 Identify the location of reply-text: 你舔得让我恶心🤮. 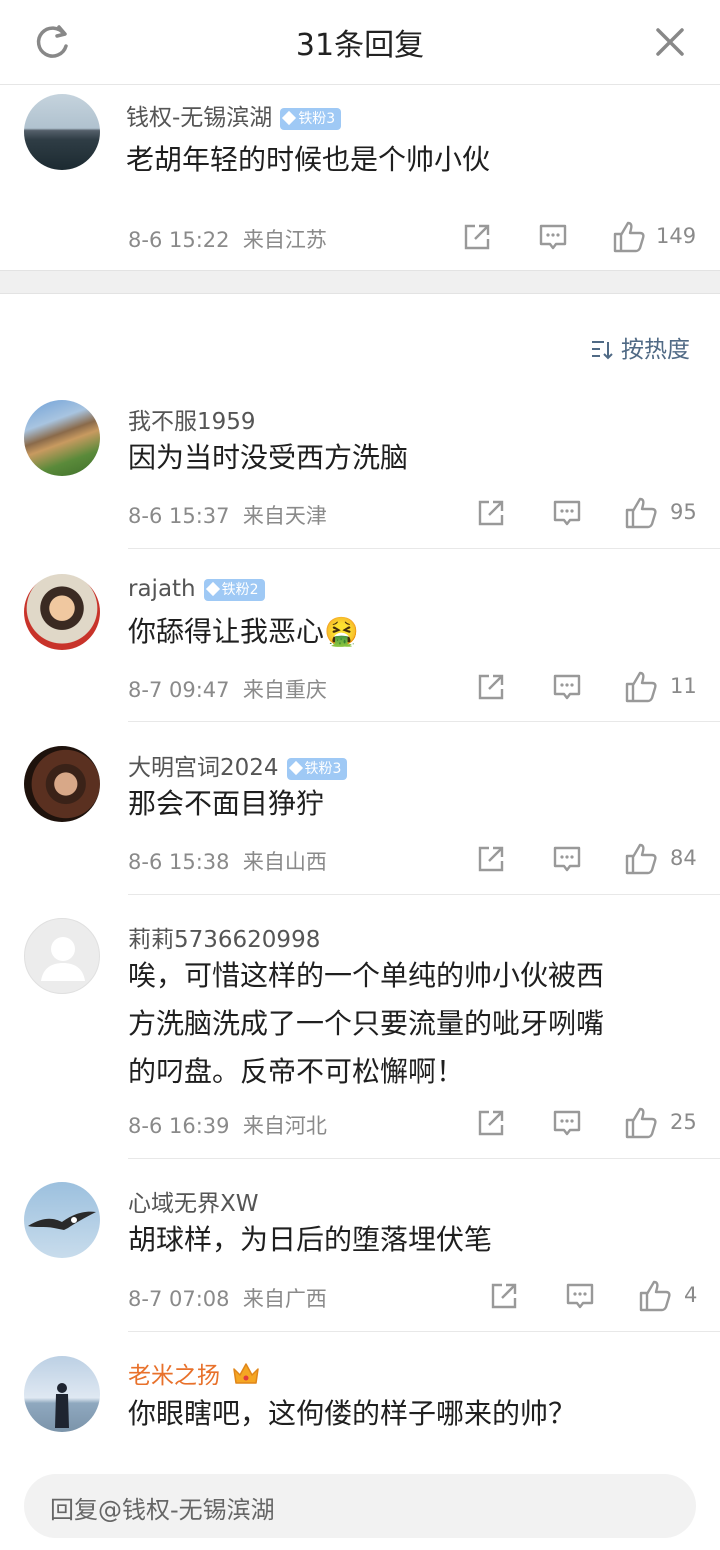
(243, 631).